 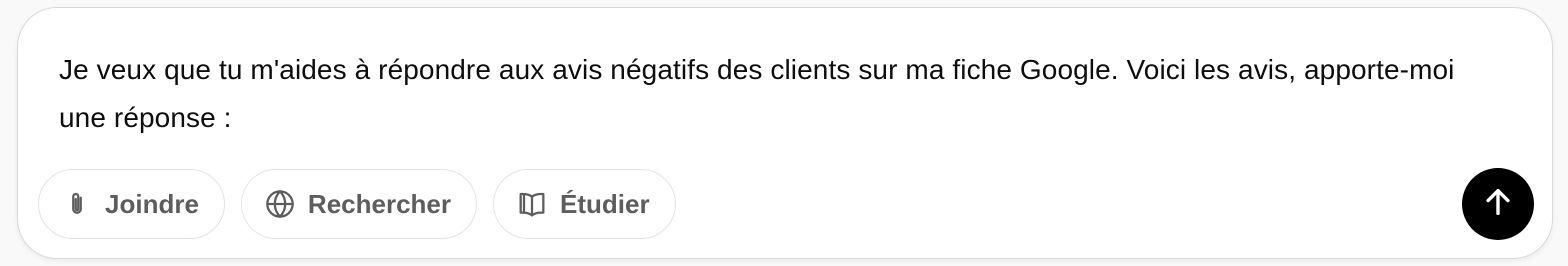 I want to click on book-icon, so click(x=532, y=204).